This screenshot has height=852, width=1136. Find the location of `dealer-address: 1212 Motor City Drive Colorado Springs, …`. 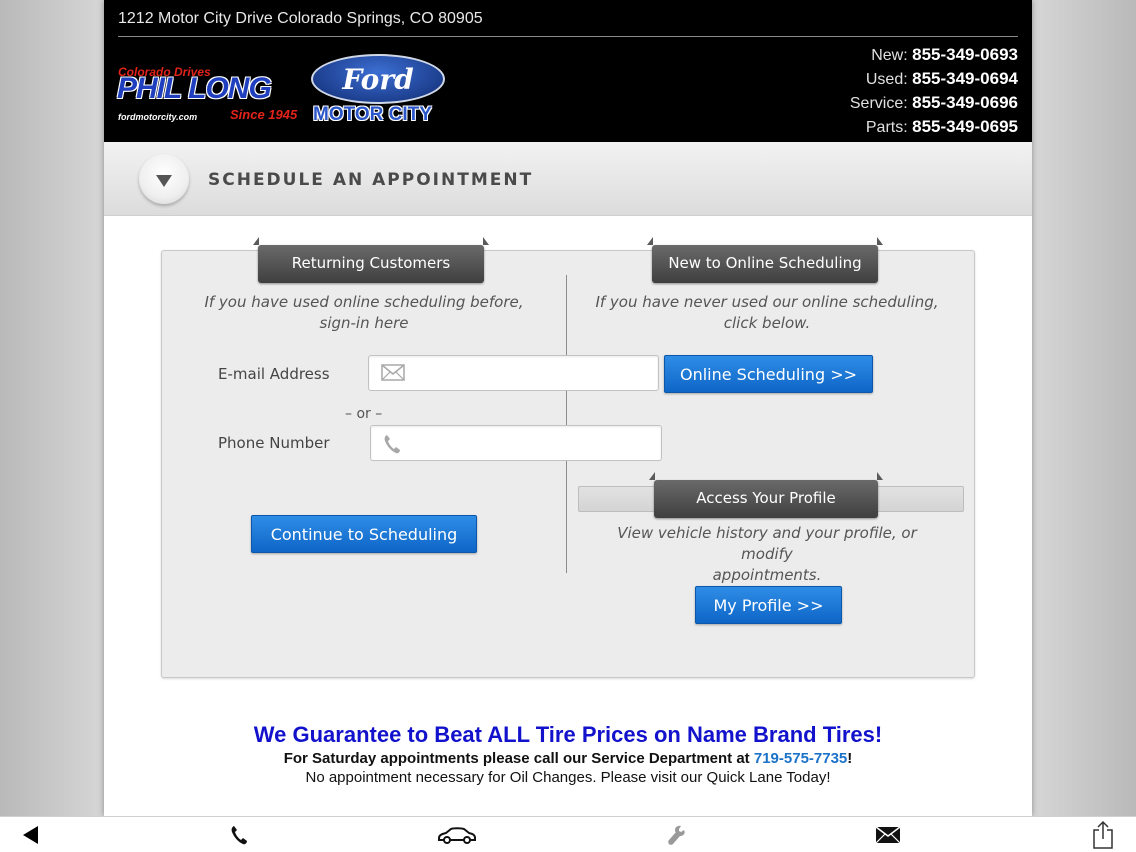

dealer-address: 1212 Motor City Drive Colorado Springs, … is located at coordinates (300, 18).